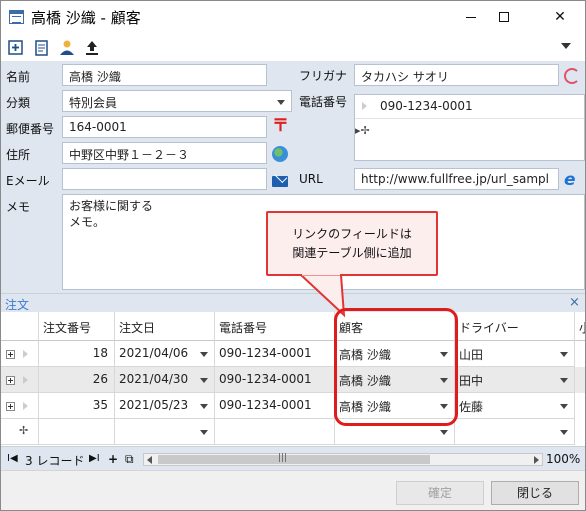 Image resolution: width=586 pixels, height=511 pixels. I want to click on column-header: 顧客, so click(395, 326).